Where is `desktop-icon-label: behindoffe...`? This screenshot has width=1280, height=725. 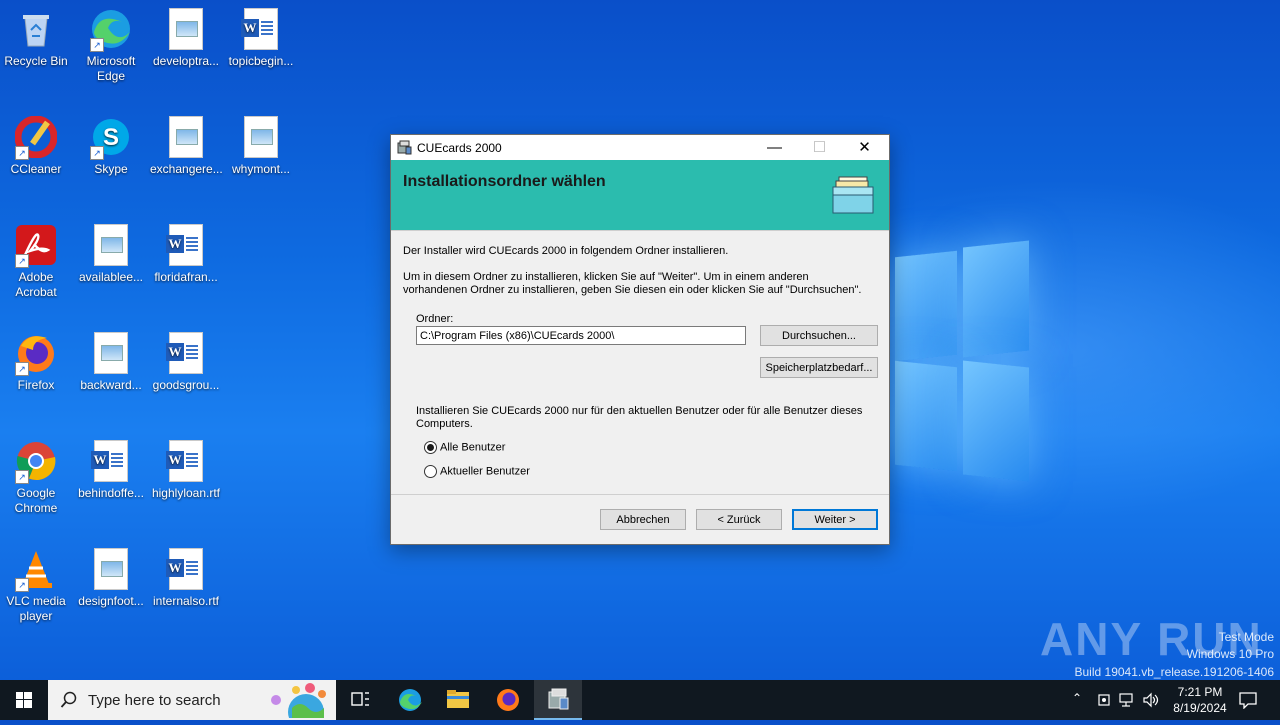 desktop-icon-label: behindoffe... is located at coordinates (111, 493).